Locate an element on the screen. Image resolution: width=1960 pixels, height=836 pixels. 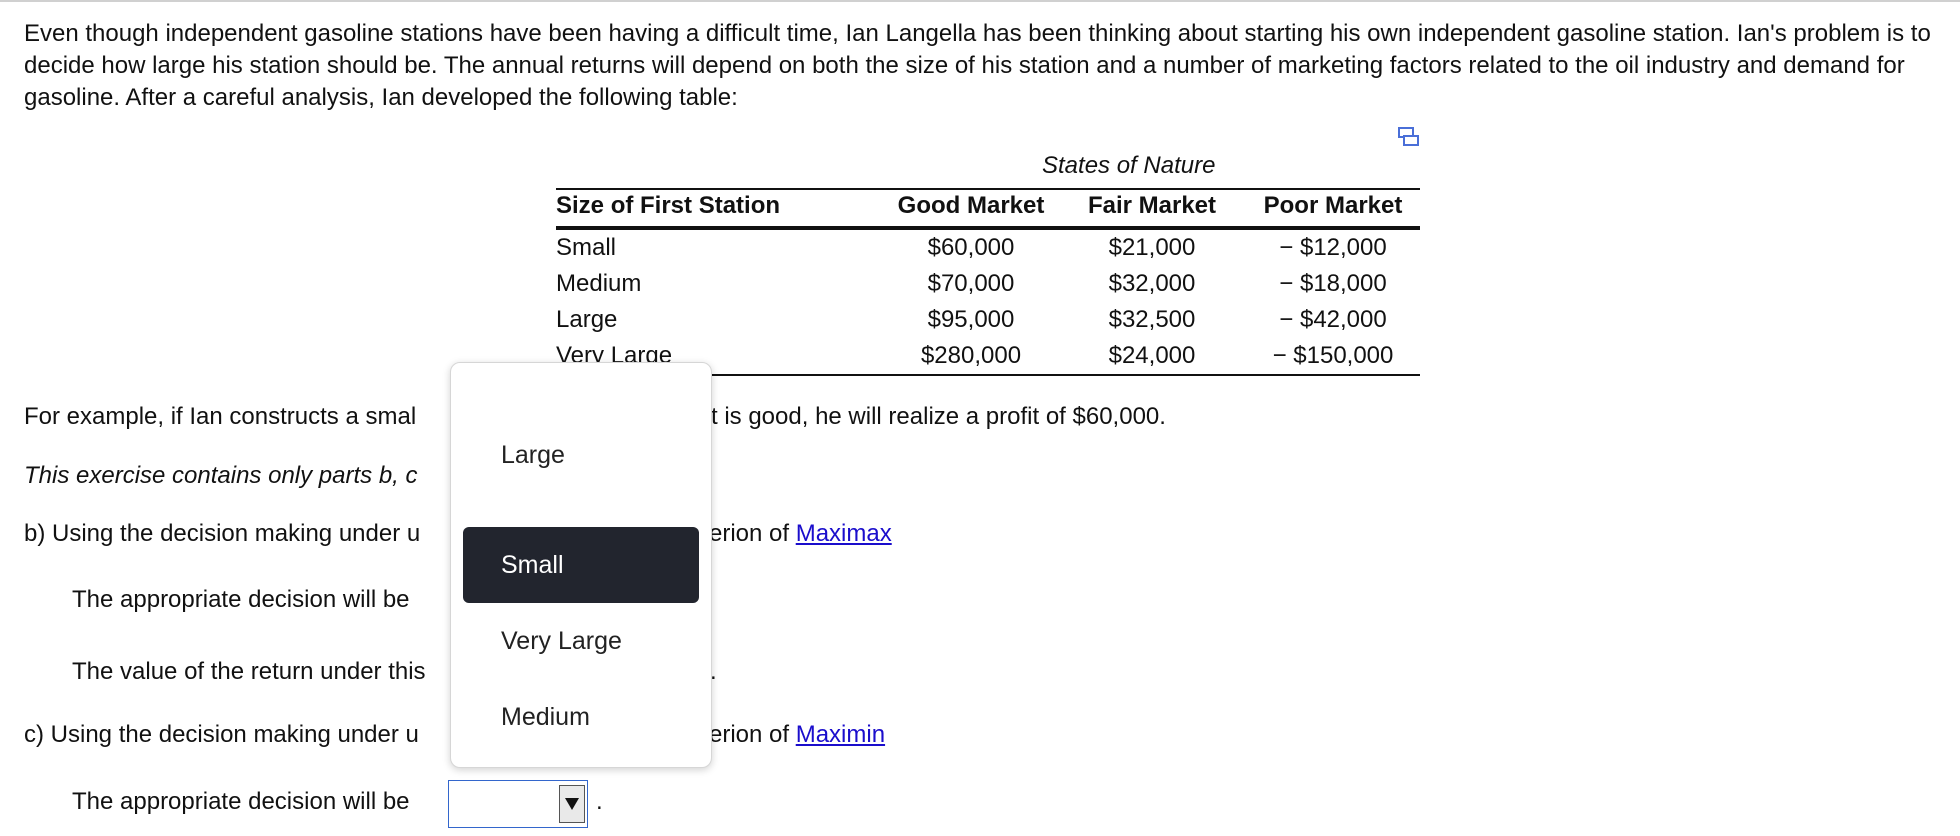
row-fair: $32,500 is located at coordinates (1152, 319).